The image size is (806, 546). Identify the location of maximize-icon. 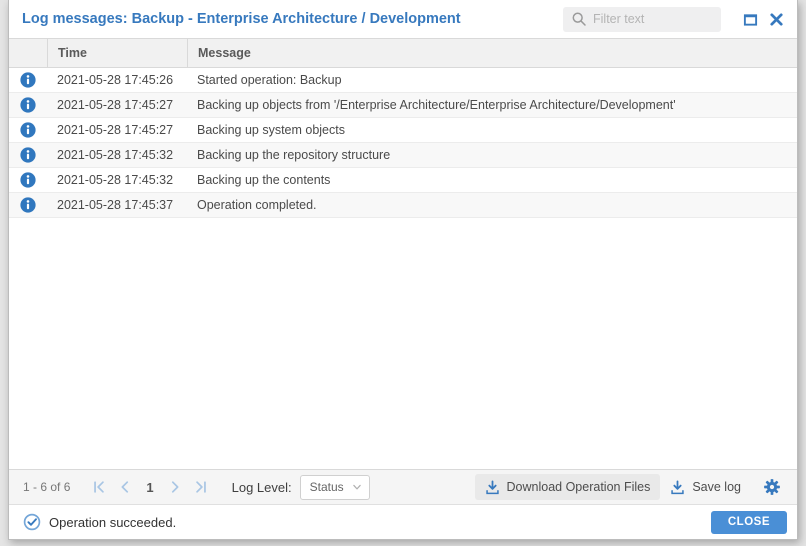
(750, 19).